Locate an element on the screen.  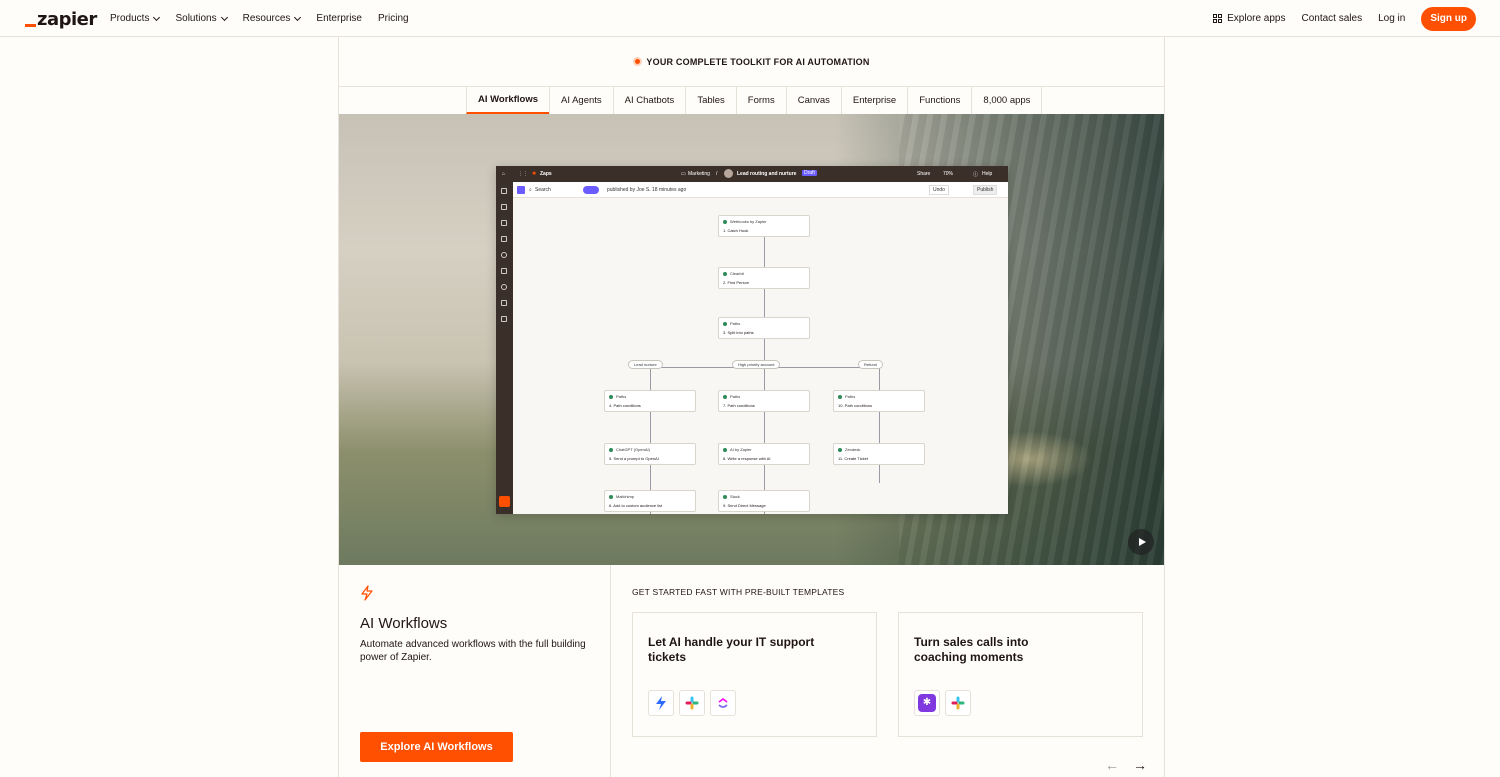
assistant-icon is located at coordinates (504, 501).